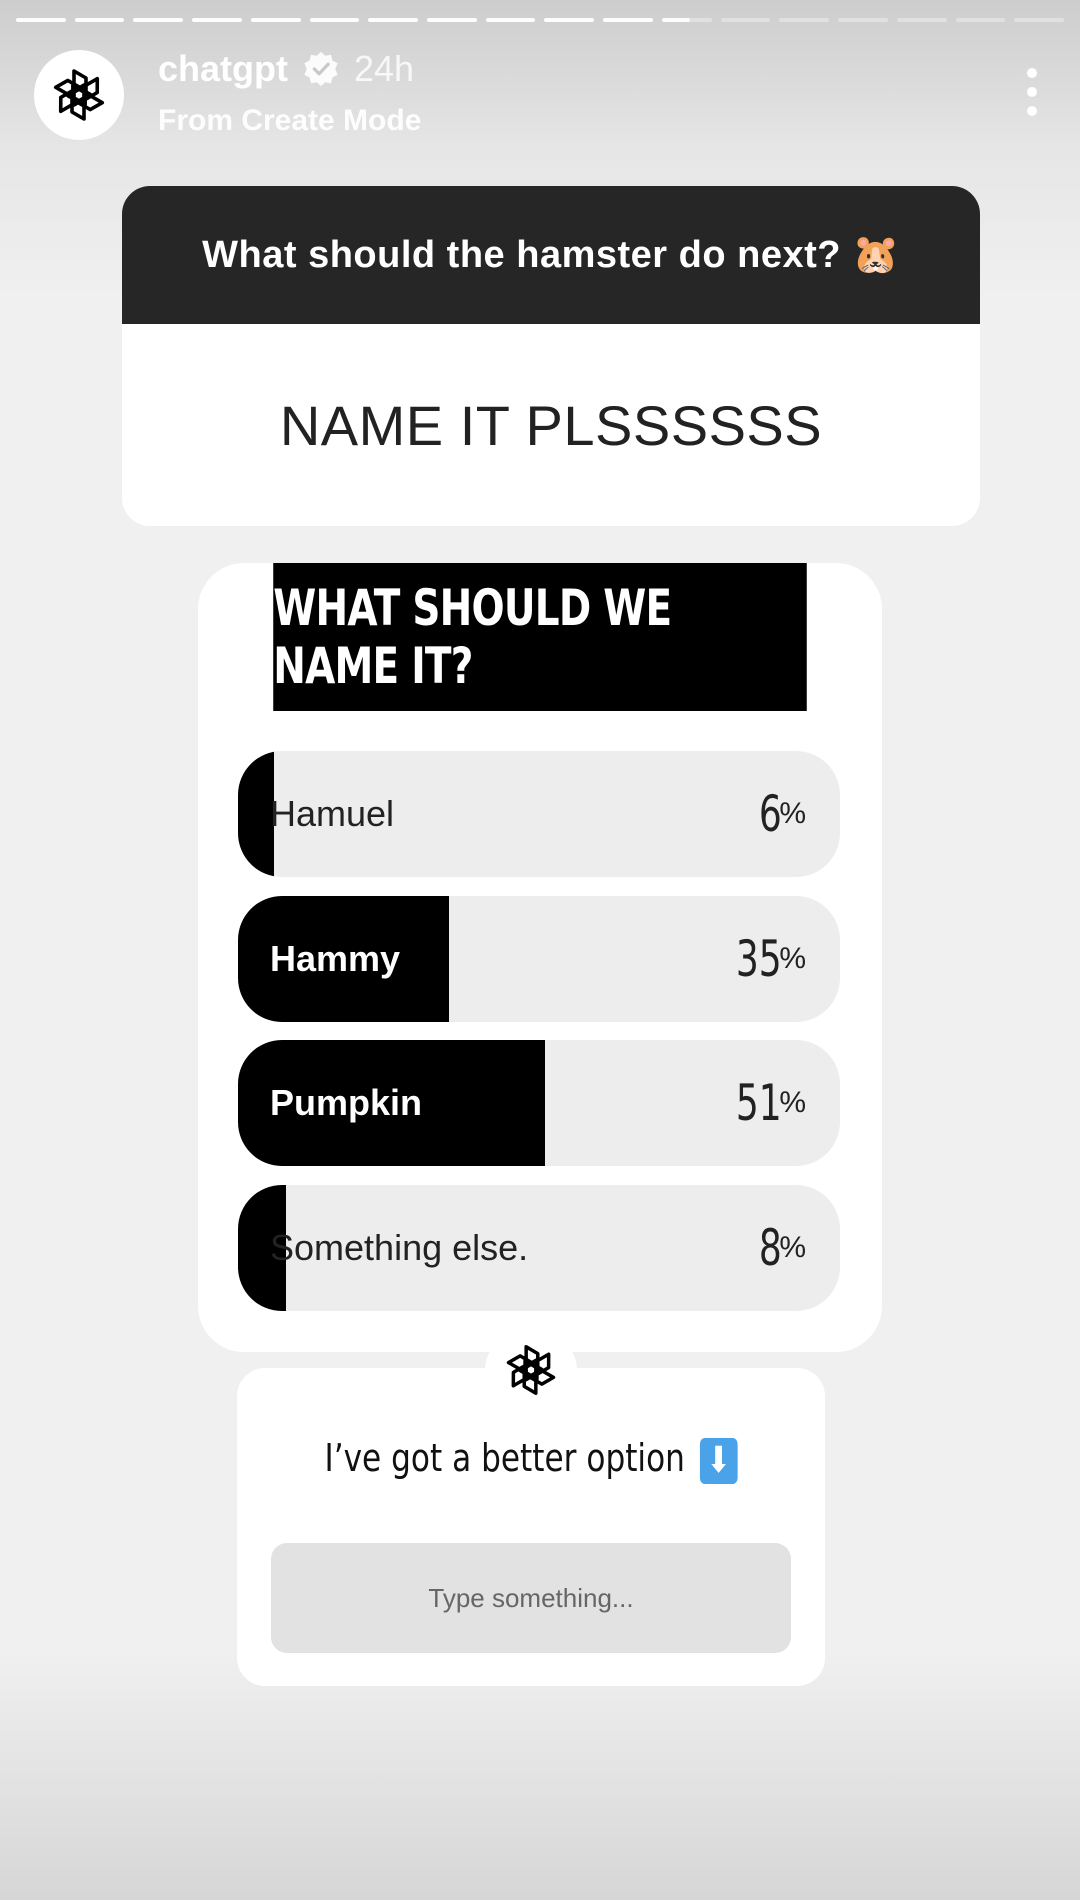 The width and height of the screenshot is (1080, 1900). What do you see at coordinates (540, 20) in the screenshot?
I see `story-progress-bar` at bounding box center [540, 20].